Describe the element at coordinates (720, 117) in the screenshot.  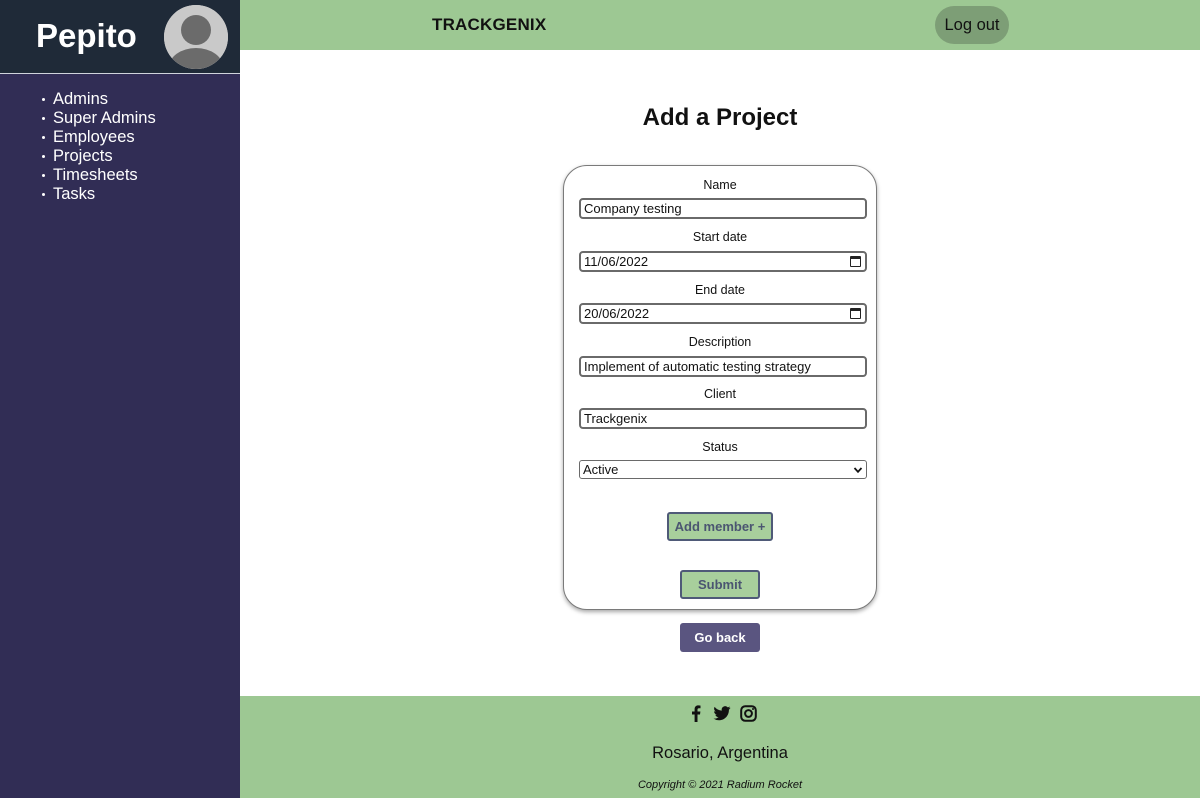
I see `page-title: Add a Project` at that location.